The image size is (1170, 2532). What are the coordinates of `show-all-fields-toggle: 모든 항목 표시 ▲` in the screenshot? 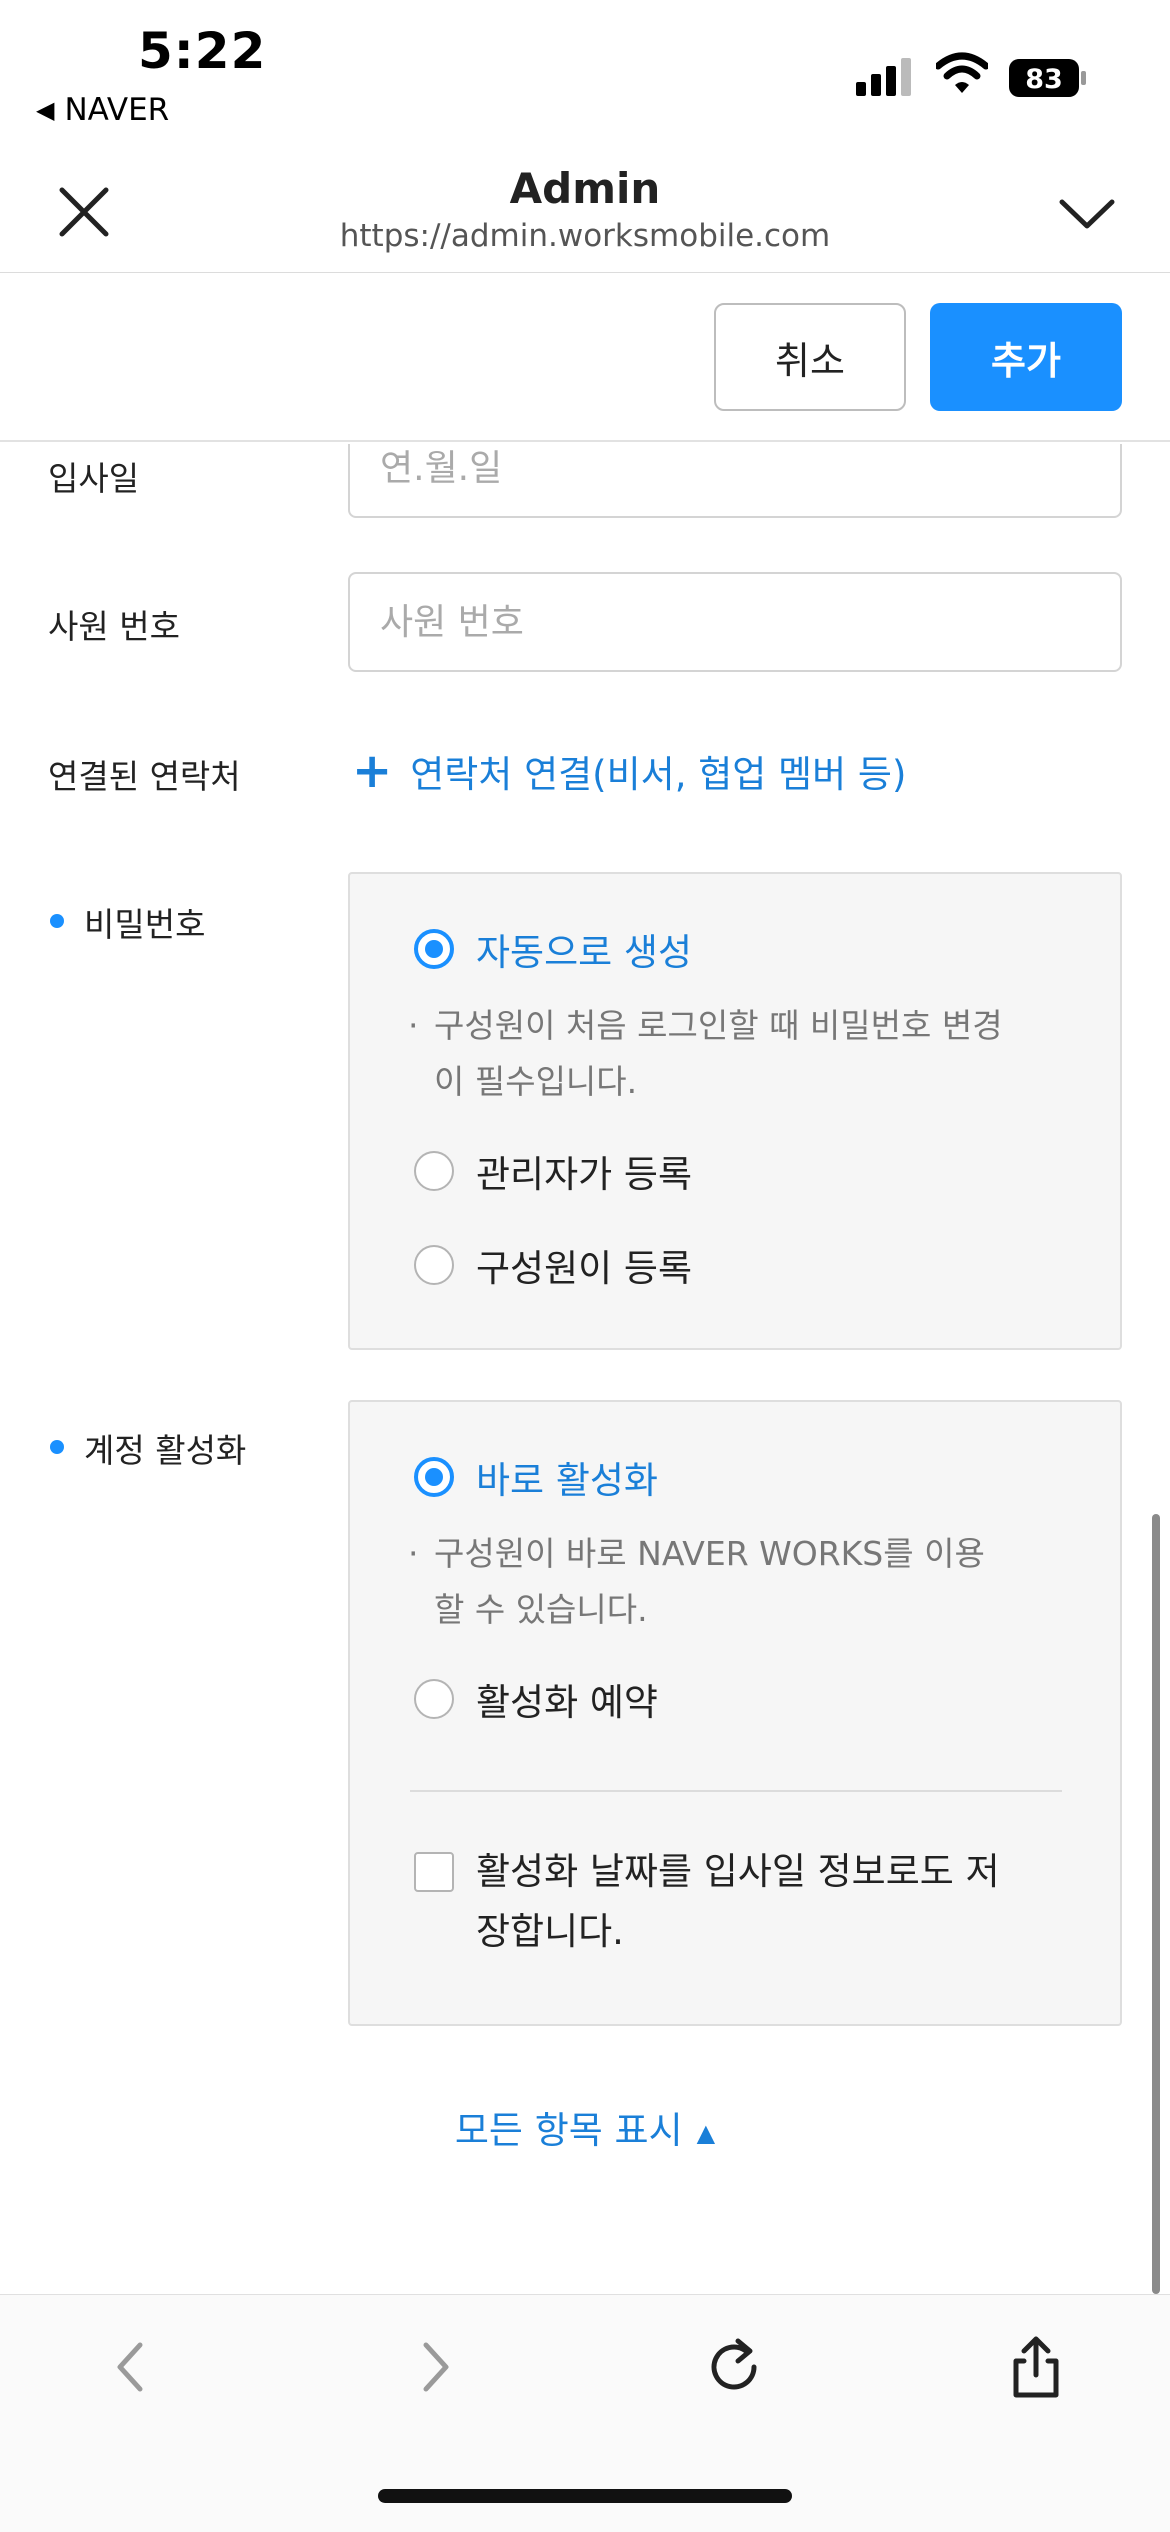 It's located at (585, 2127).